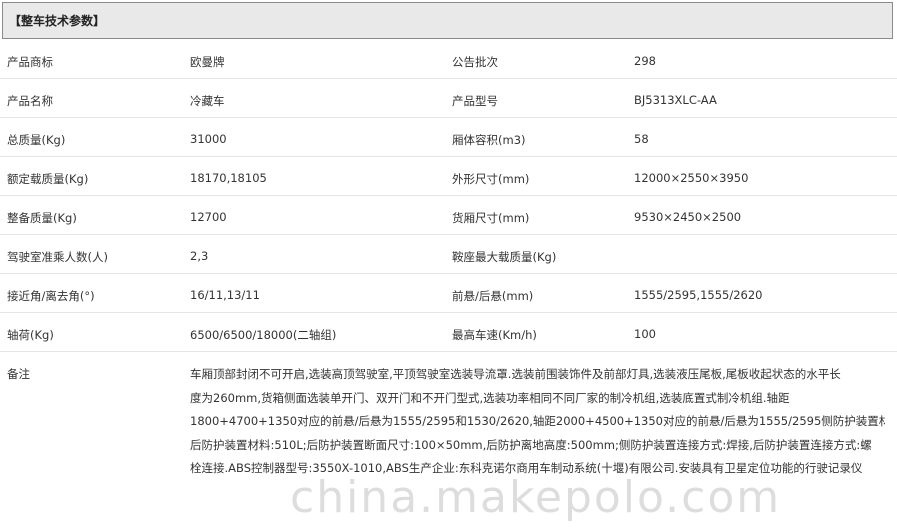 The image size is (897, 529). I want to click on spec-value: 9530×2450×2500, so click(688, 217).